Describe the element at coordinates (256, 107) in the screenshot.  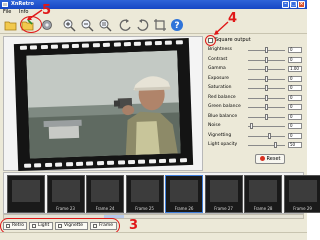
I see `slider-row: Green balance 0` at that location.